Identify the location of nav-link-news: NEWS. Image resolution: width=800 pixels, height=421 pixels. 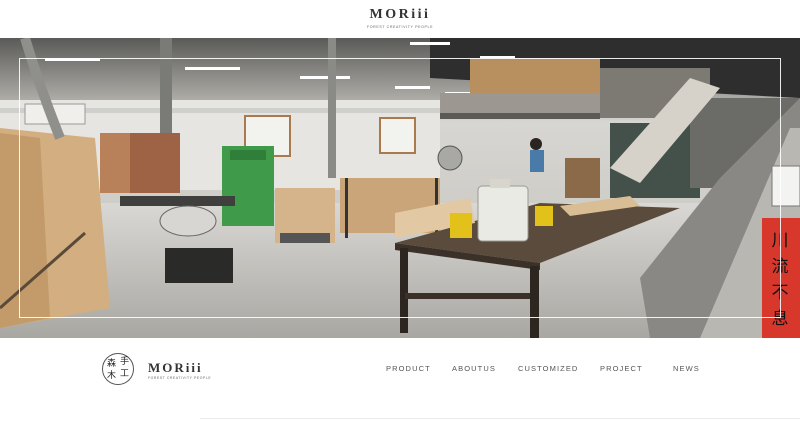
(686, 369).